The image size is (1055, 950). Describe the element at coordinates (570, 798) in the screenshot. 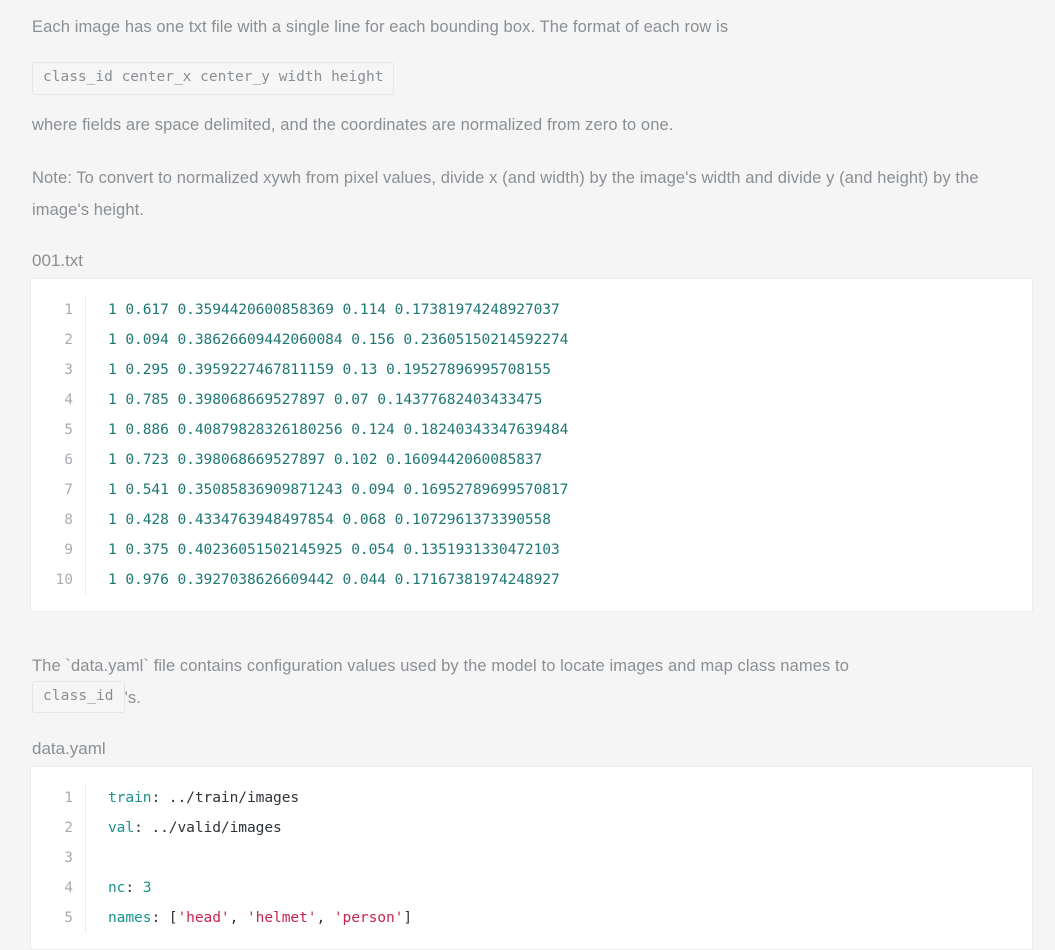

I see `code-line-train: train: ../train/images` at that location.